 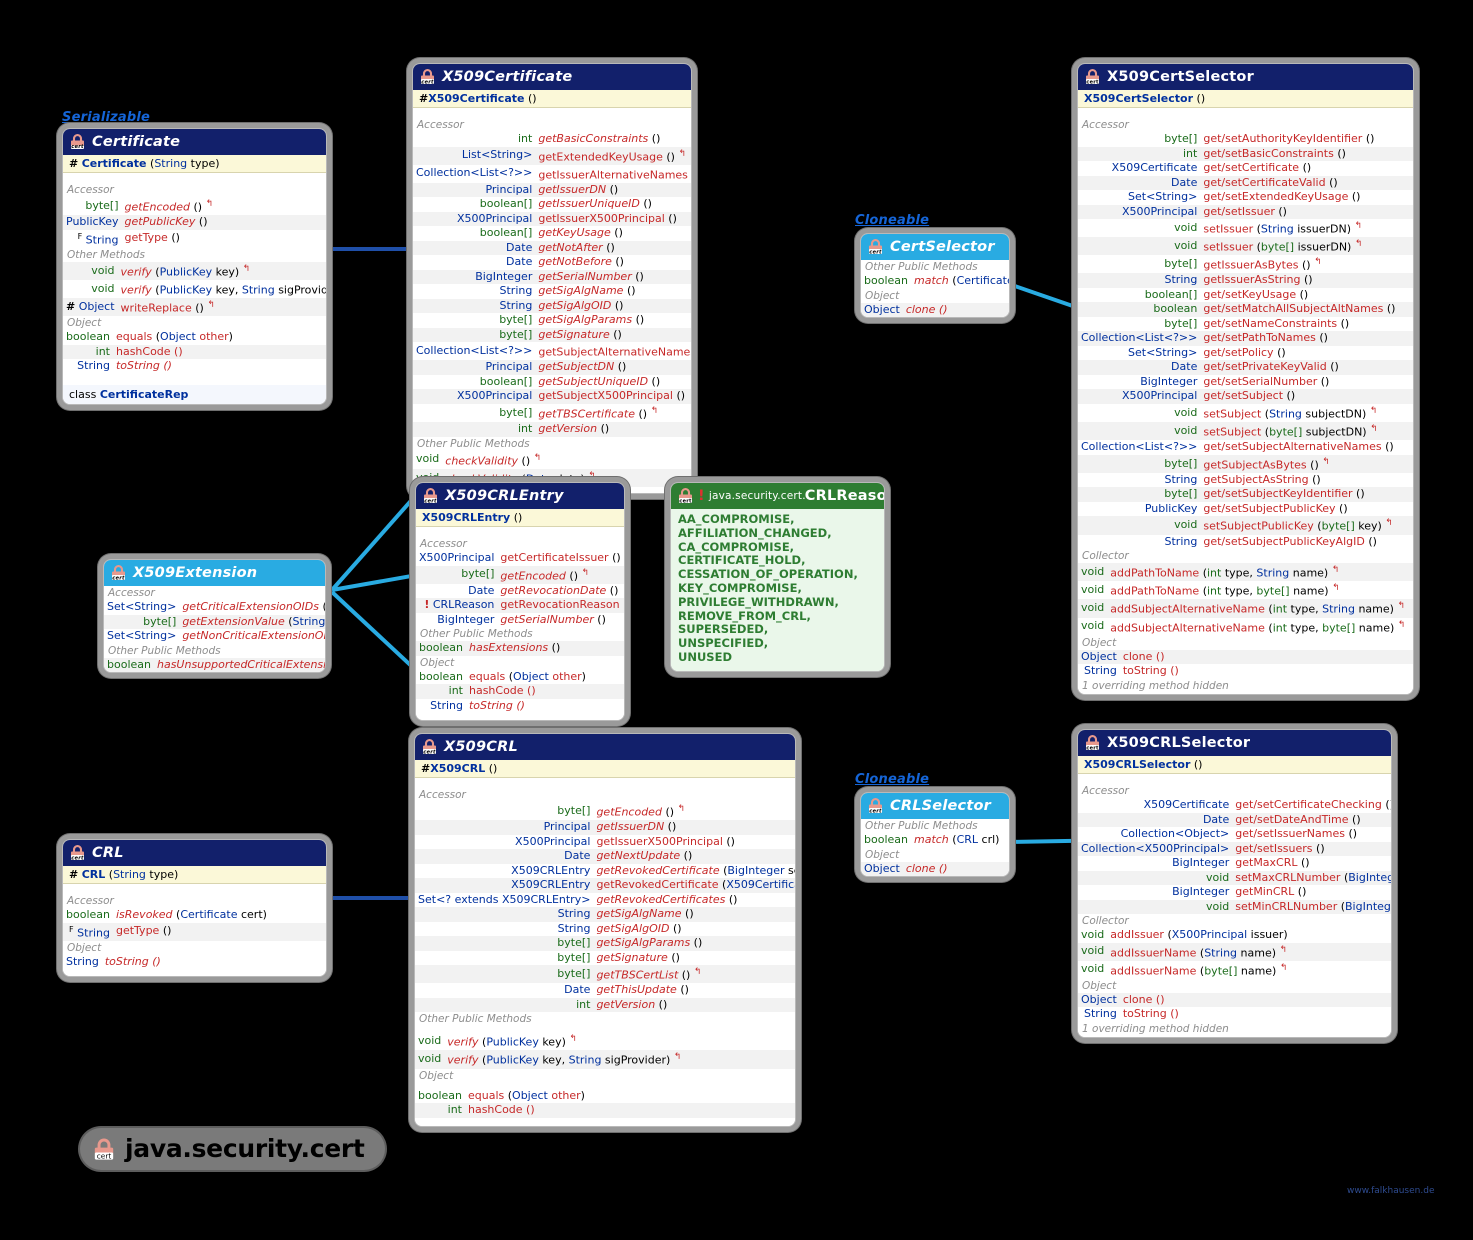 What do you see at coordinates (479, 460) in the screenshot?
I see `member-row: void checkValidity () ↰` at bounding box center [479, 460].